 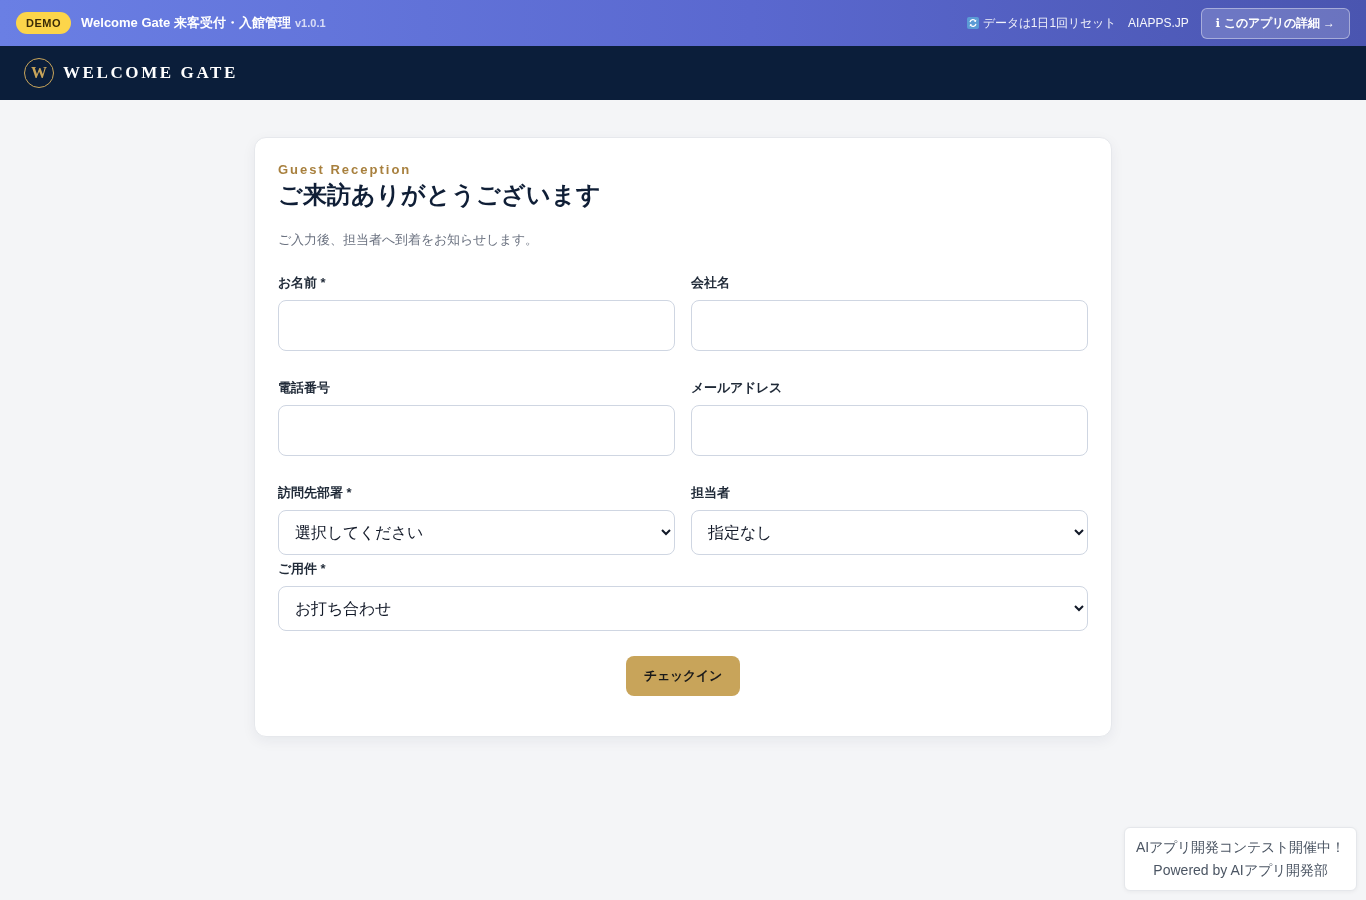 I want to click on refresh-icon, so click(x=972, y=23).